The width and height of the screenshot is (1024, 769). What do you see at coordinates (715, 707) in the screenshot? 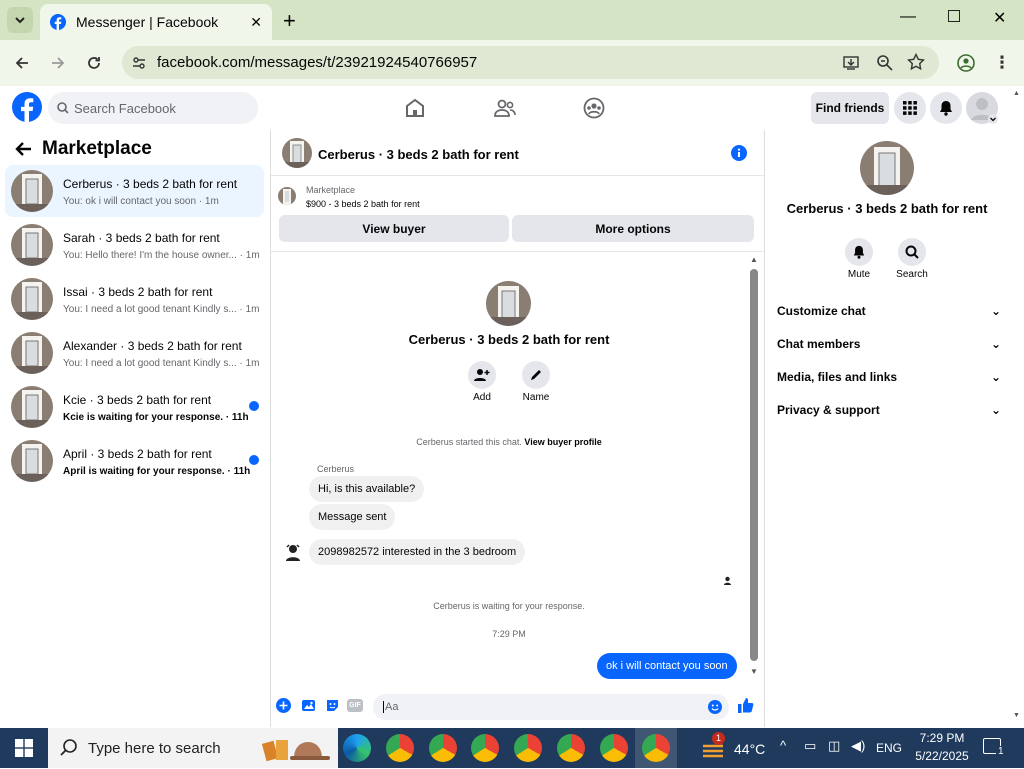
I see `emoji-icon` at bounding box center [715, 707].